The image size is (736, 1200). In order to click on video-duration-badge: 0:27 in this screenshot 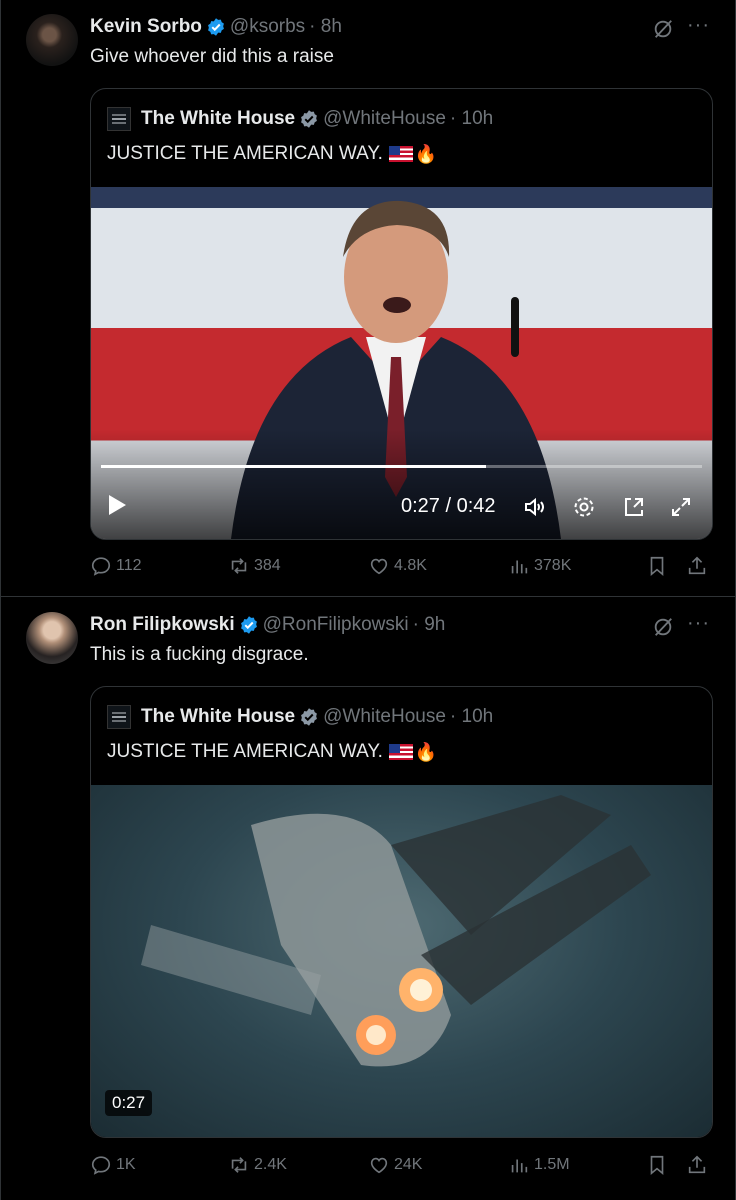, I will do `click(129, 1103)`.